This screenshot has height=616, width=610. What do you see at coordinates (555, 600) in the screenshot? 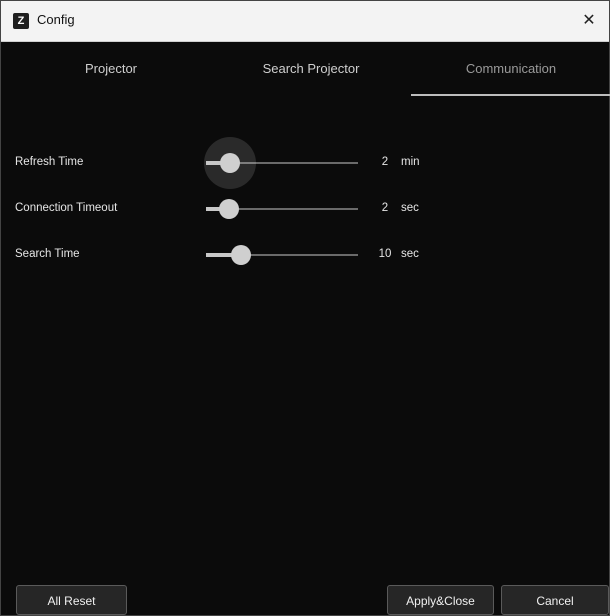
I see `cancel-button: Cancel` at bounding box center [555, 600].